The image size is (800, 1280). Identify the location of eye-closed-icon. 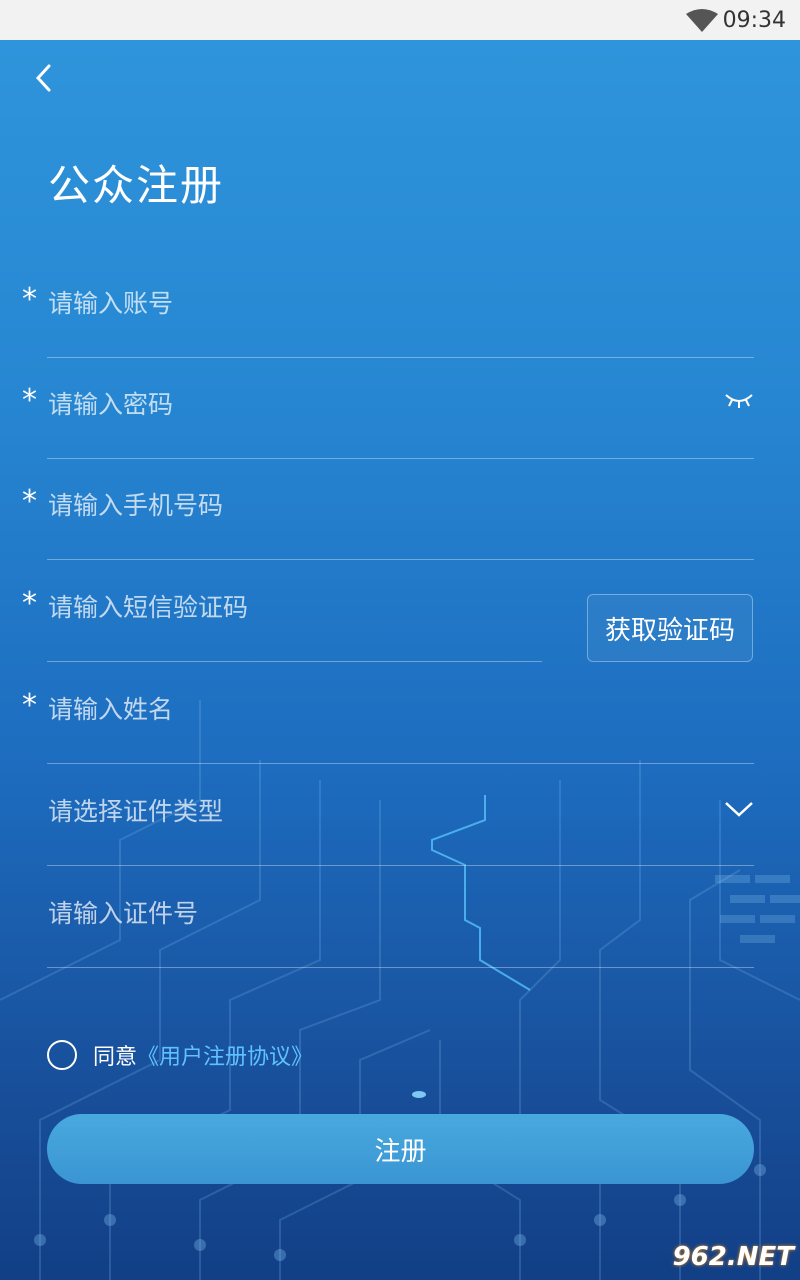
(739, 401).